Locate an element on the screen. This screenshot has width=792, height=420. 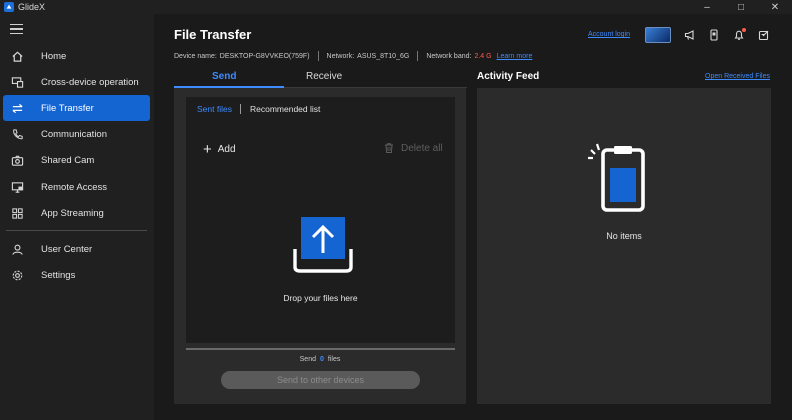
cross-device-icon is located at coordinates (17, 82).